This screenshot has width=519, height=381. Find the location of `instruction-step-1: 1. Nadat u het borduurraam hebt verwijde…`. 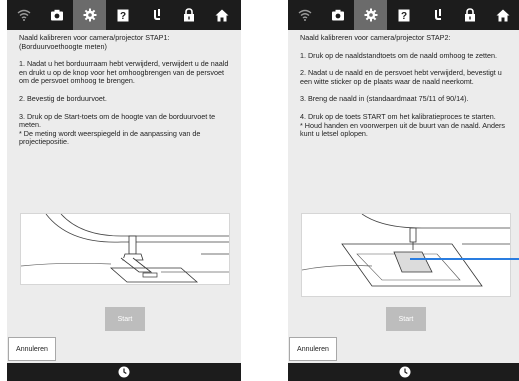

instruction-step-1: 1. Nadat u het borduurraam hebt verwijde… is located at coordinates (124, 72).